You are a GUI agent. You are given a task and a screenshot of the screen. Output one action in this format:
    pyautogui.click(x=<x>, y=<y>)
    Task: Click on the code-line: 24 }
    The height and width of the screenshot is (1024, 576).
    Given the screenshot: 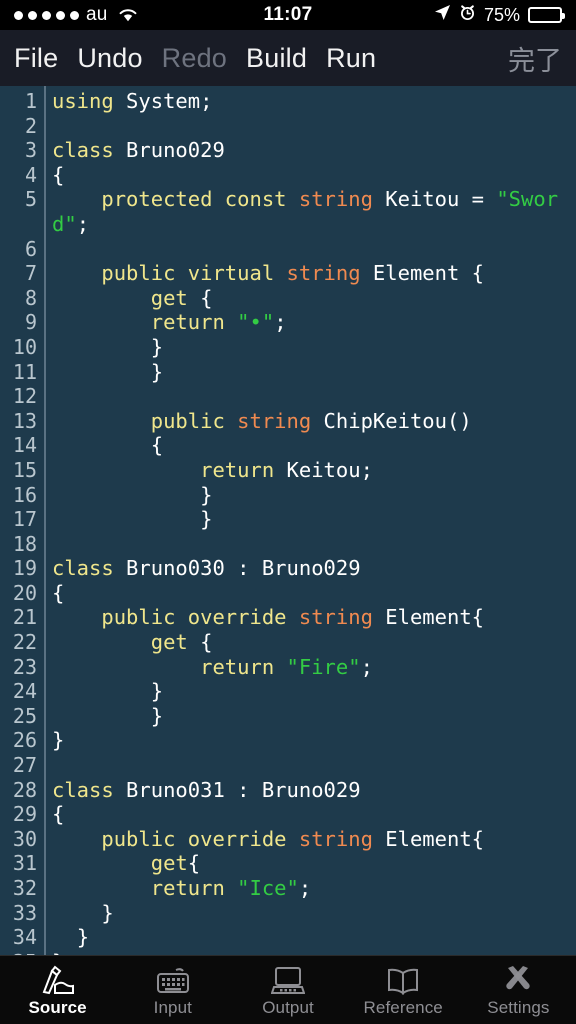 What is the action you would take?
    pyautogui.click(x=288, y=691)
    